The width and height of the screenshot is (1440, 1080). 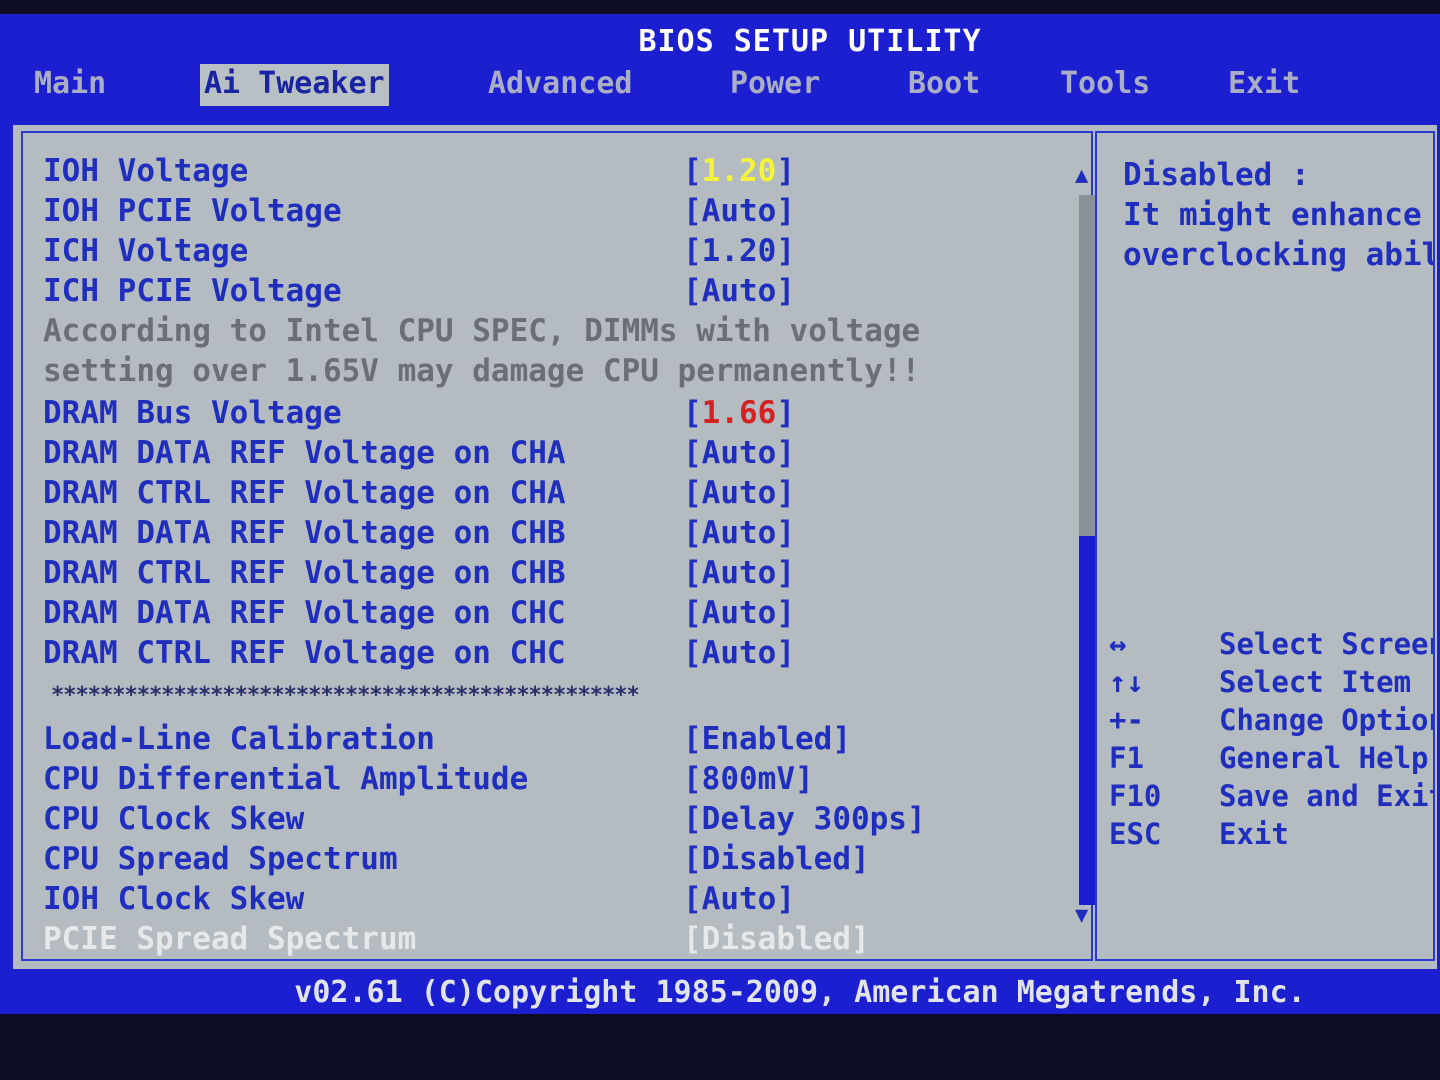 What do you see at coordinates (1254, 834) in the screenshot?
I see `key-description: Exit` at bounding box center [1254, 834].